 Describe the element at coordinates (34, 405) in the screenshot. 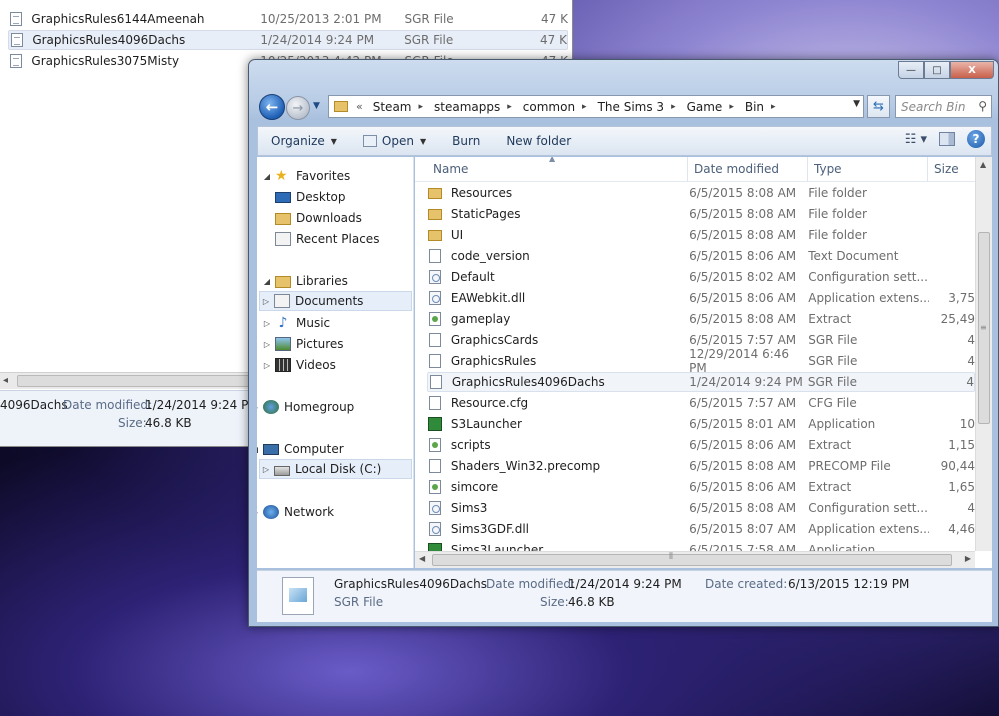

I see `back-details-name: 4096Dachs` at that location.